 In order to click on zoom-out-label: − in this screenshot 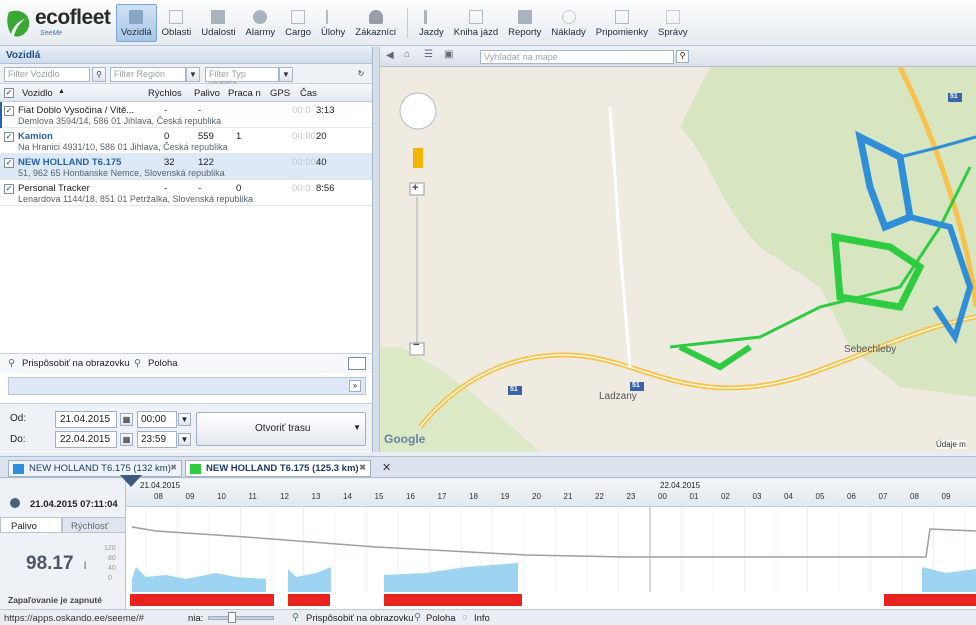, I will do `click(416, 345)`.